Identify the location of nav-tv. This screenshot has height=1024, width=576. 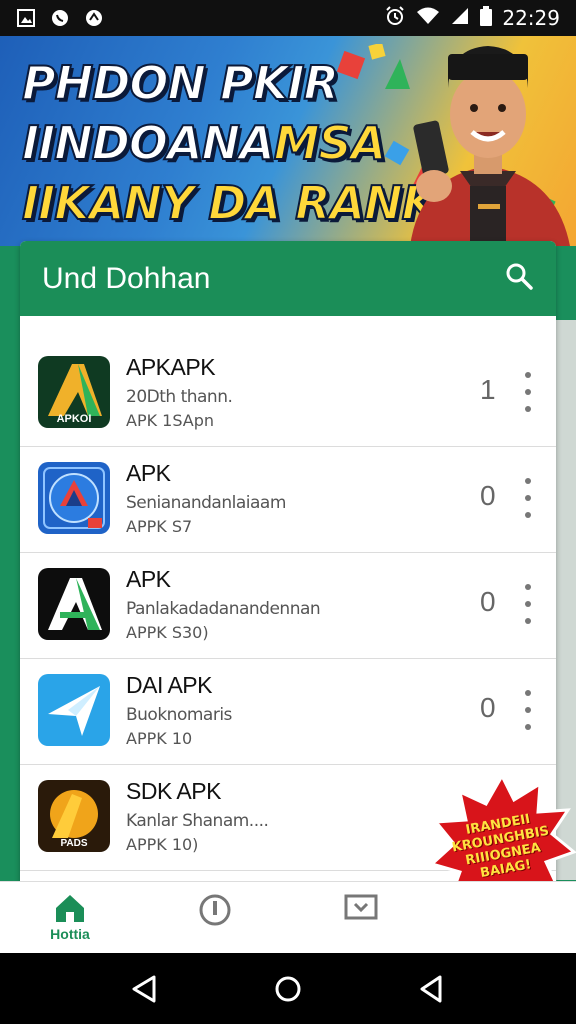
(361, 920).